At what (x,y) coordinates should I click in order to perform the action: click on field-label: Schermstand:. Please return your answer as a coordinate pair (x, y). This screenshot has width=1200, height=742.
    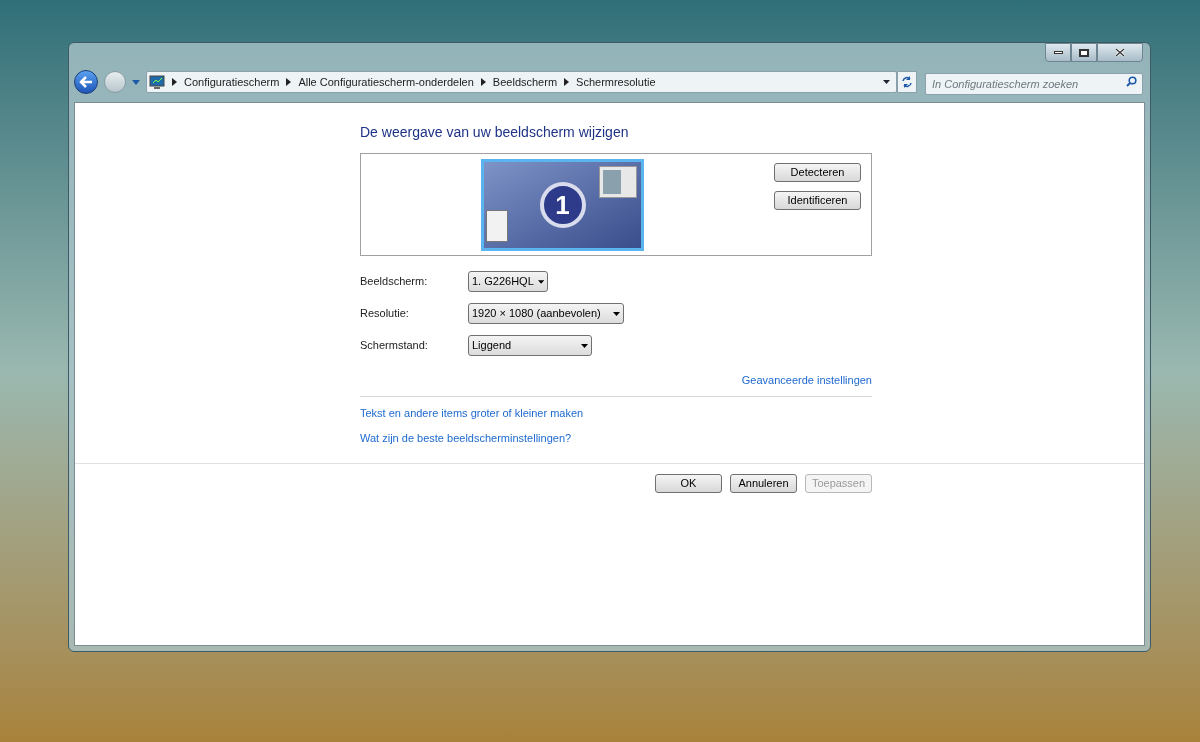
    Looking at the image, I should click on (394, 346).